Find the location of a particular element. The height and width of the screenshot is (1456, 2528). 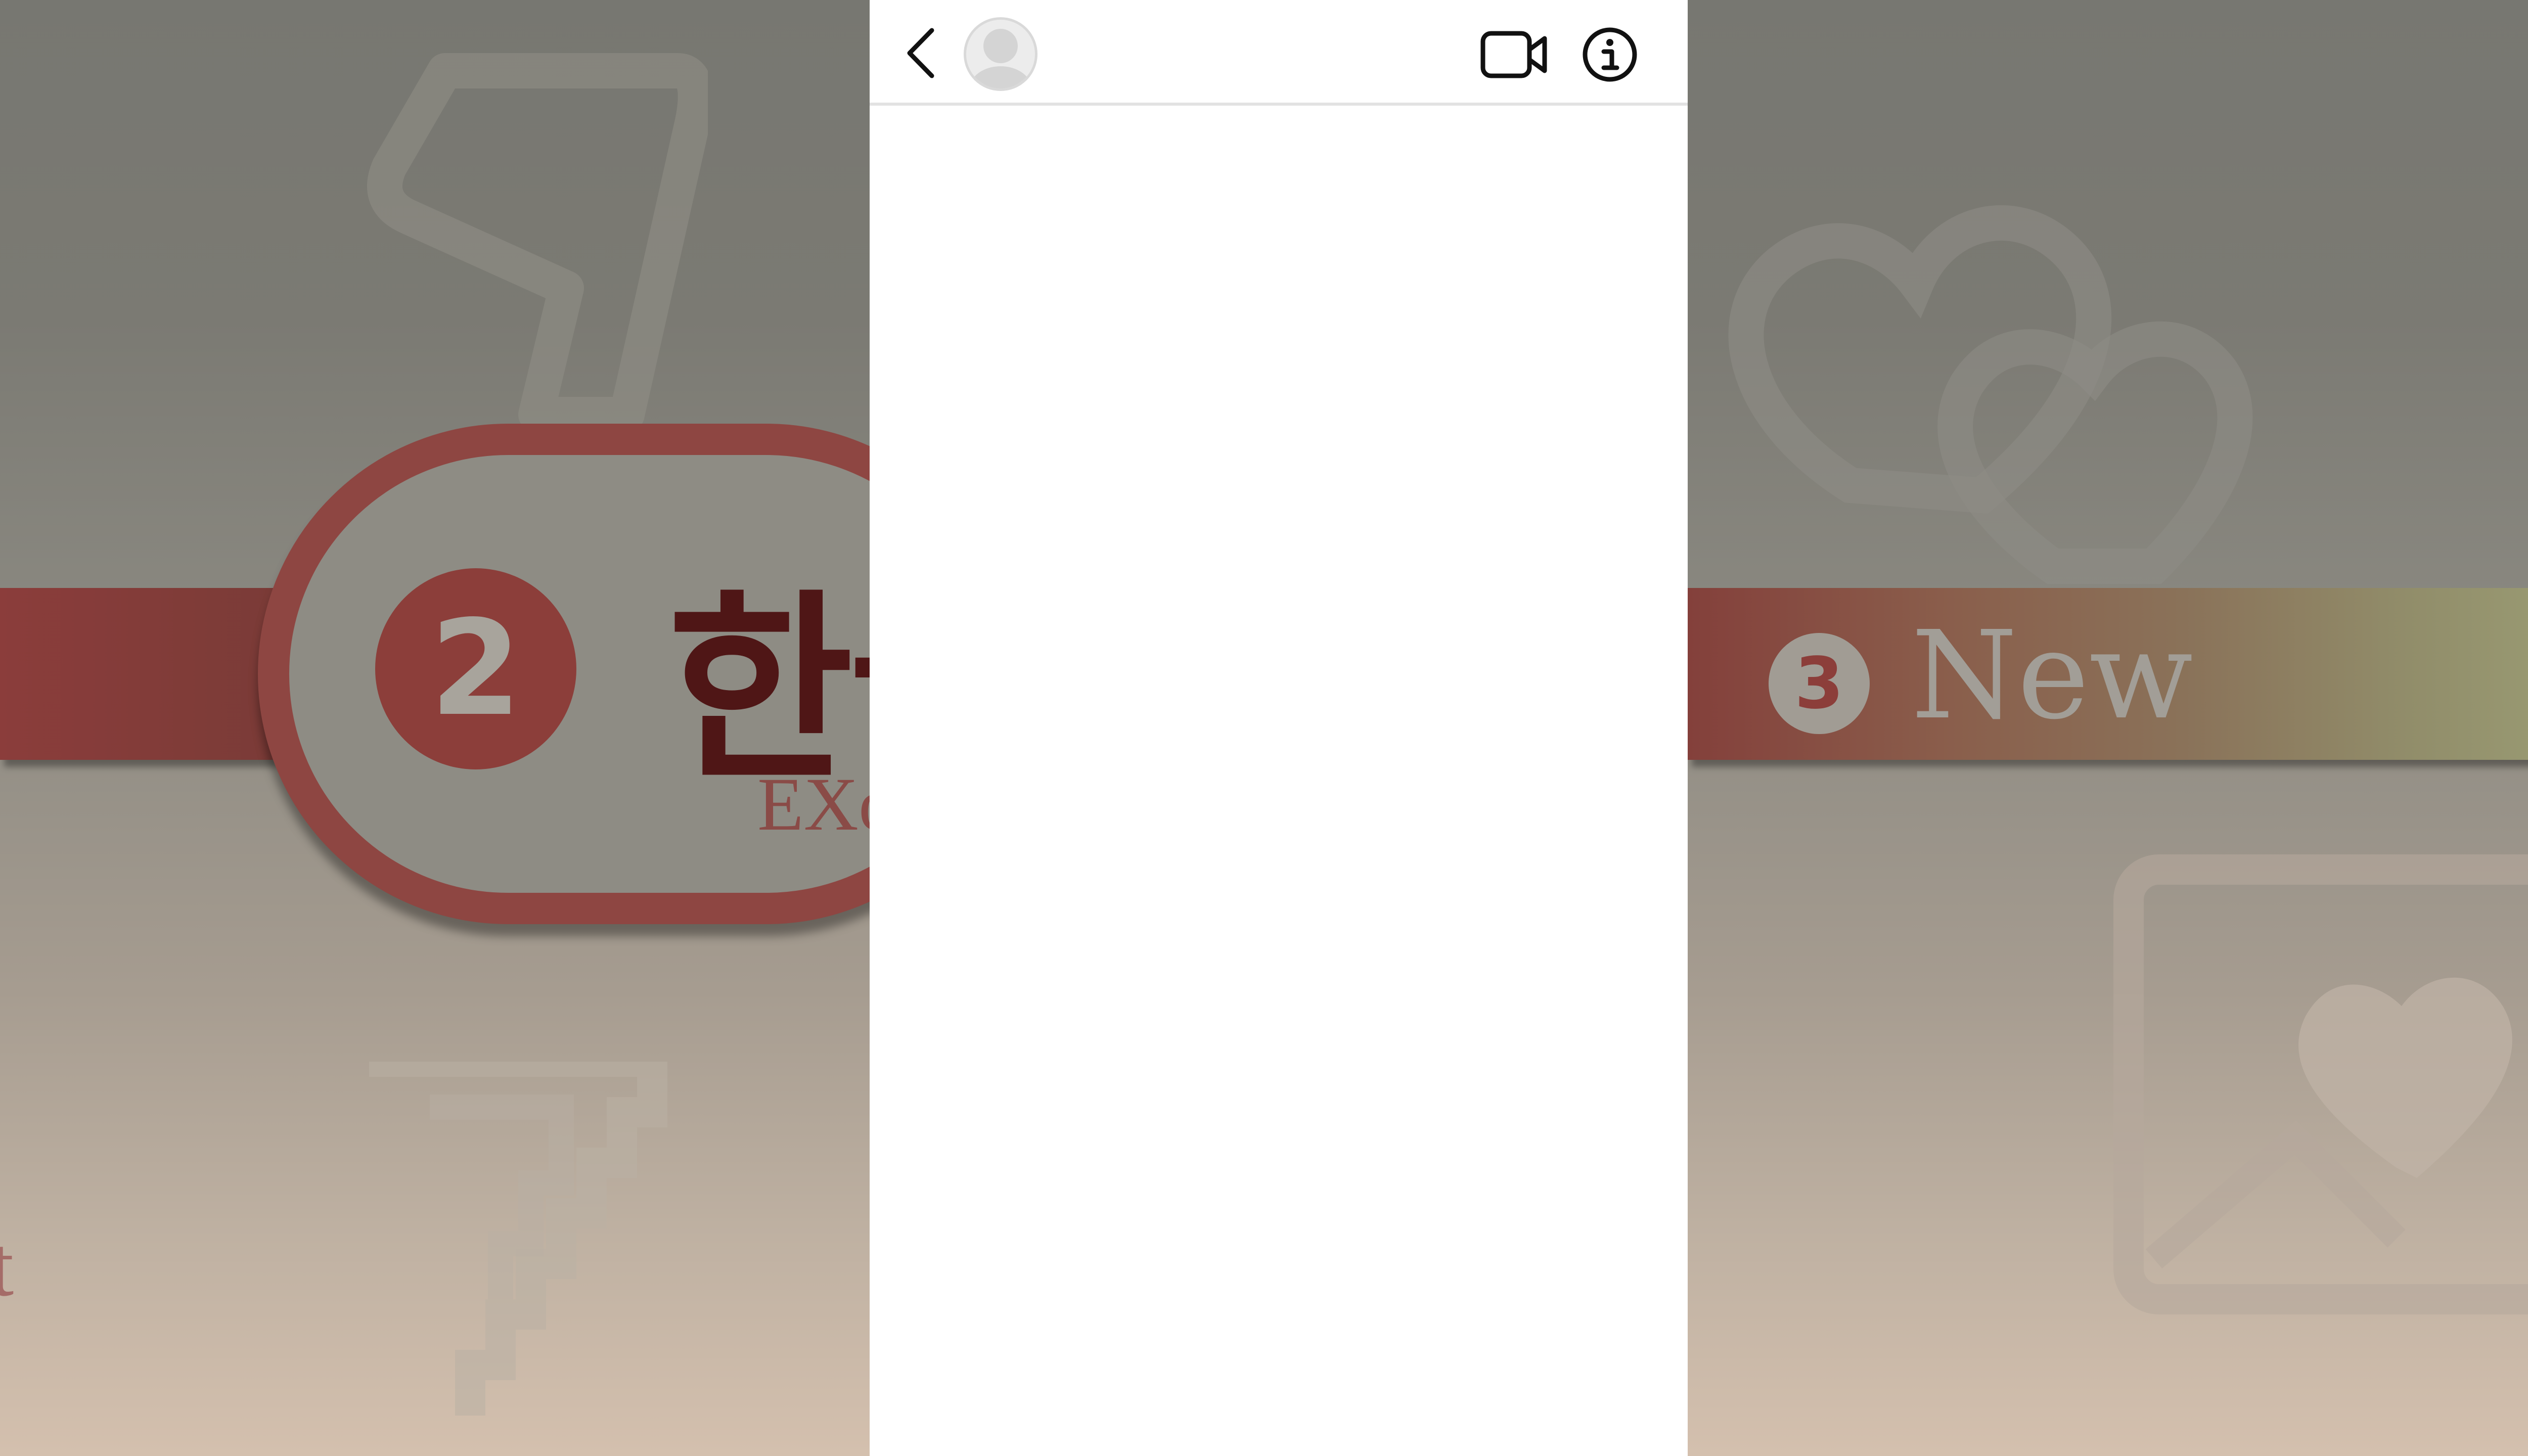

video-camera-icon is located at coordinates (1515, 54).